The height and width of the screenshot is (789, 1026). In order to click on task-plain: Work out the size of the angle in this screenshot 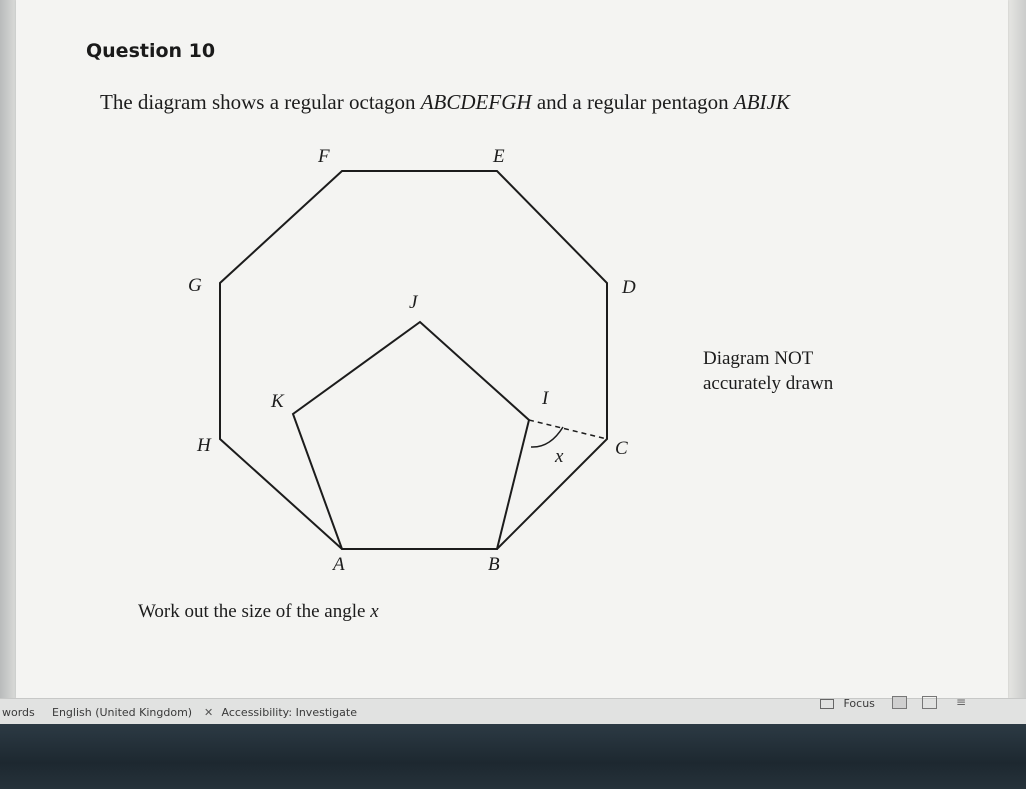, I will do `click(254, 611)`.